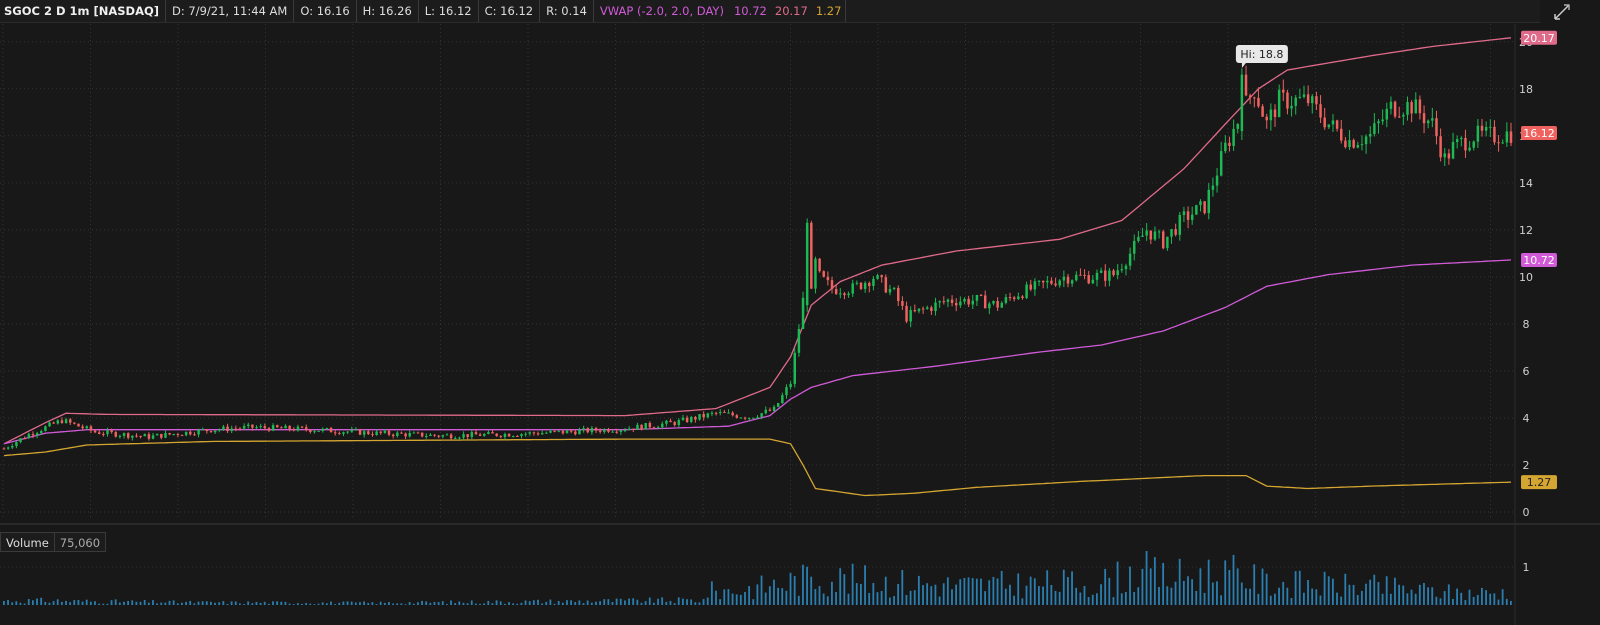  What do you see at coordinates (388, 11) in the screenshot?
I see `high-readout: H: 16.26` at bounding box center [388, 11].